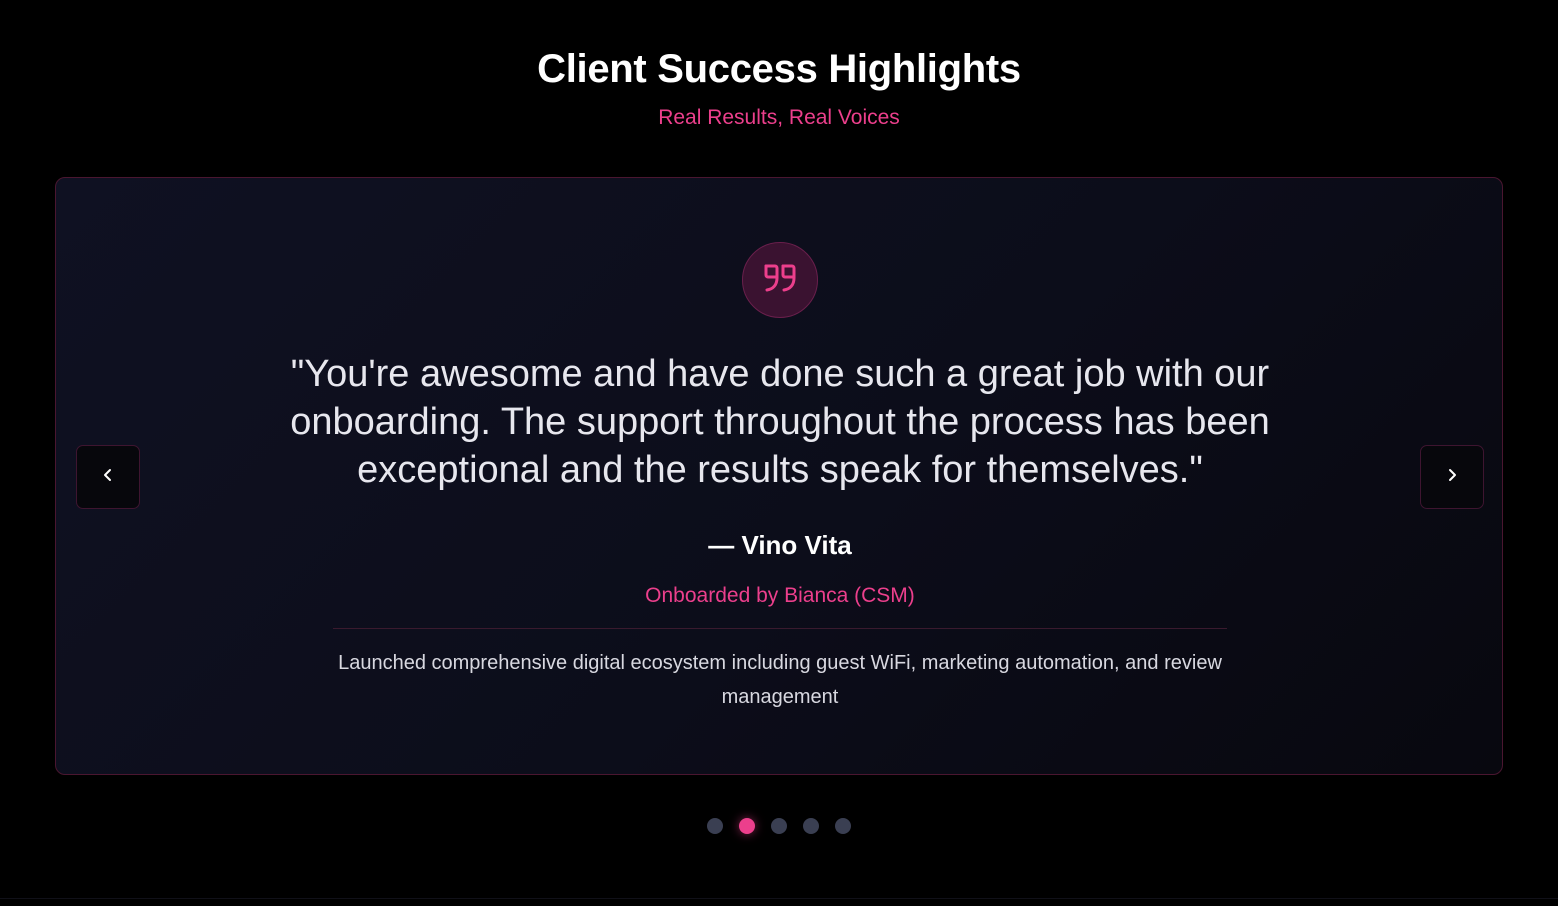  I want to click on chevron-left-icon, so click(108, 477).